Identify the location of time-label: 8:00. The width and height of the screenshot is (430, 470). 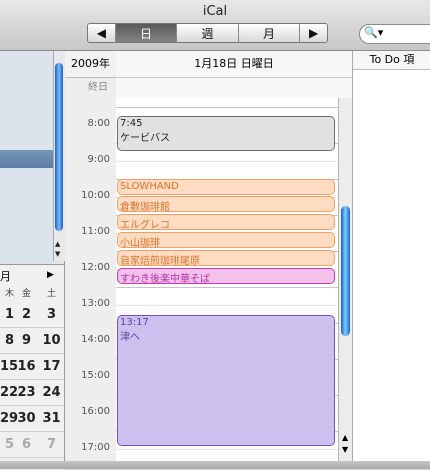
(98, 123).